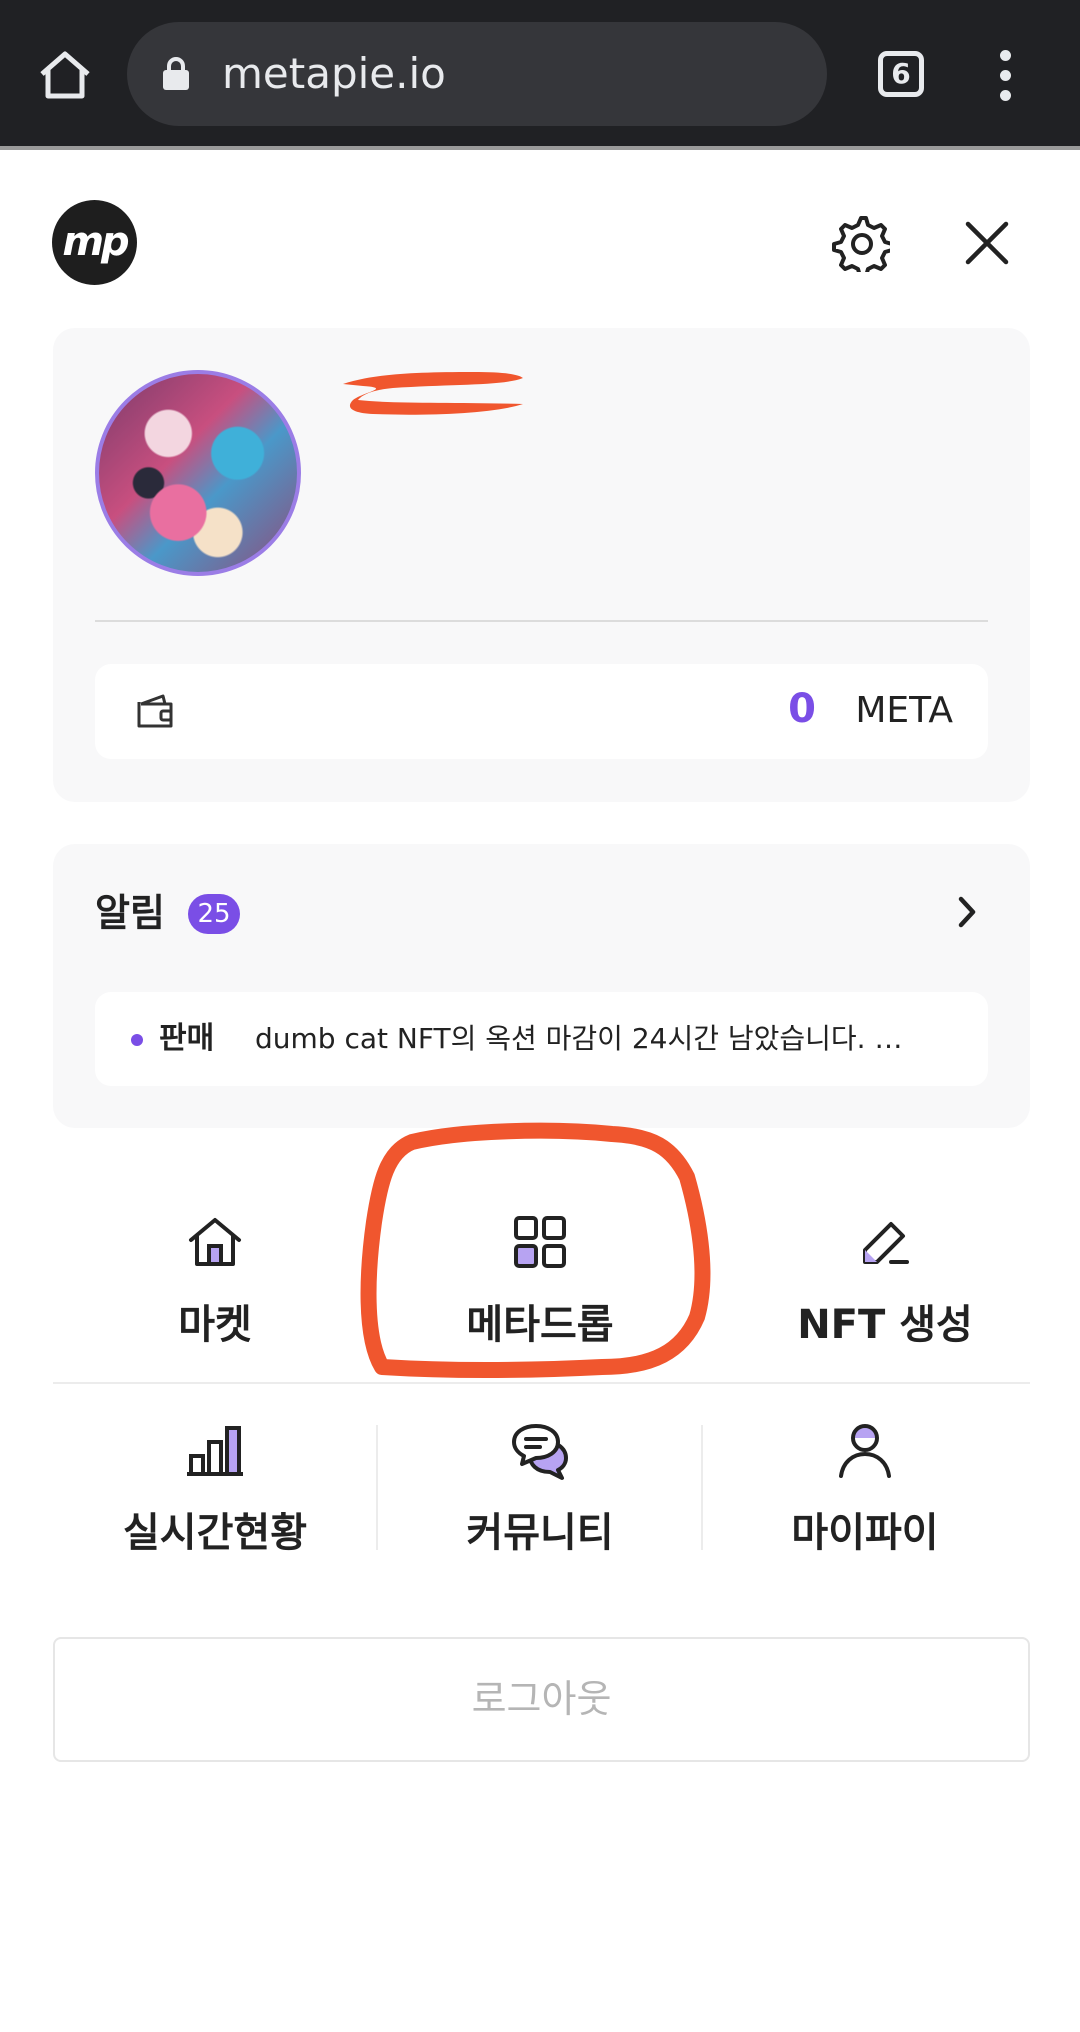 The image size is (1080, 2032). Describe the element at coordinates (130, 913) in the screenshot. I see `notifications-title: 알림` at that location.